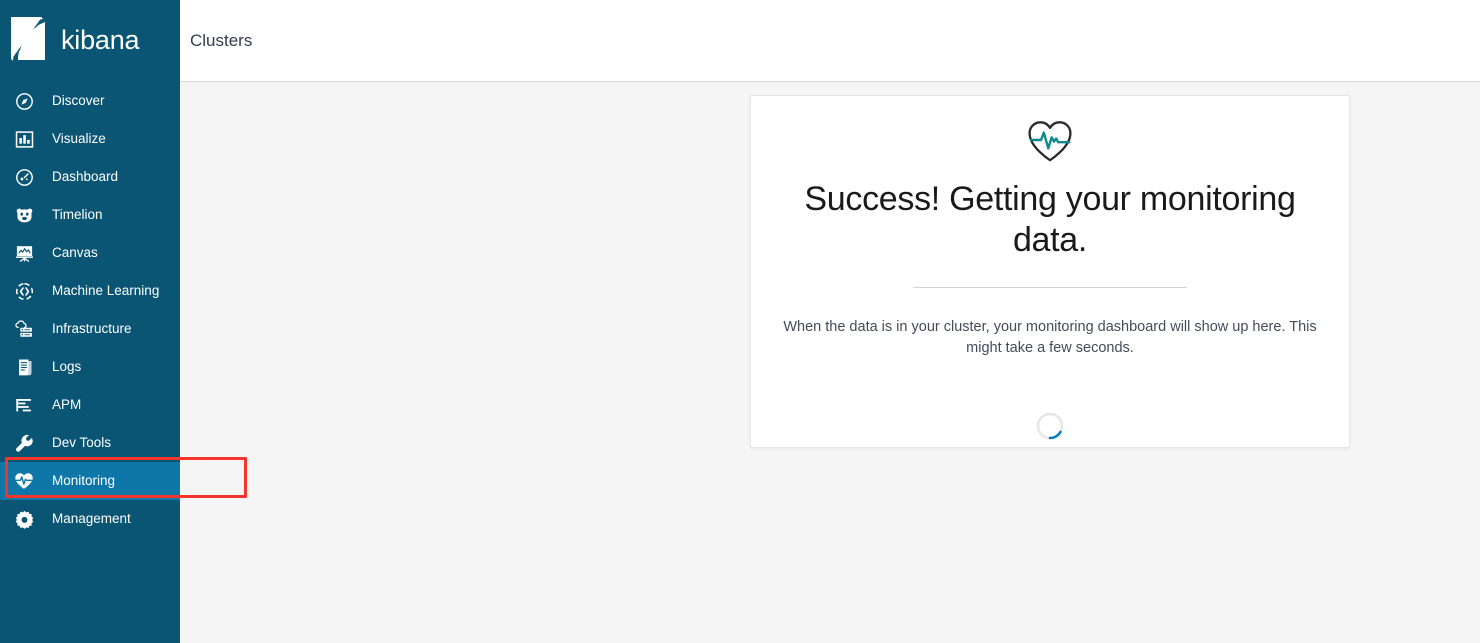  I want to click on sidebar-item-label: Dashboard, so click(85, 177).